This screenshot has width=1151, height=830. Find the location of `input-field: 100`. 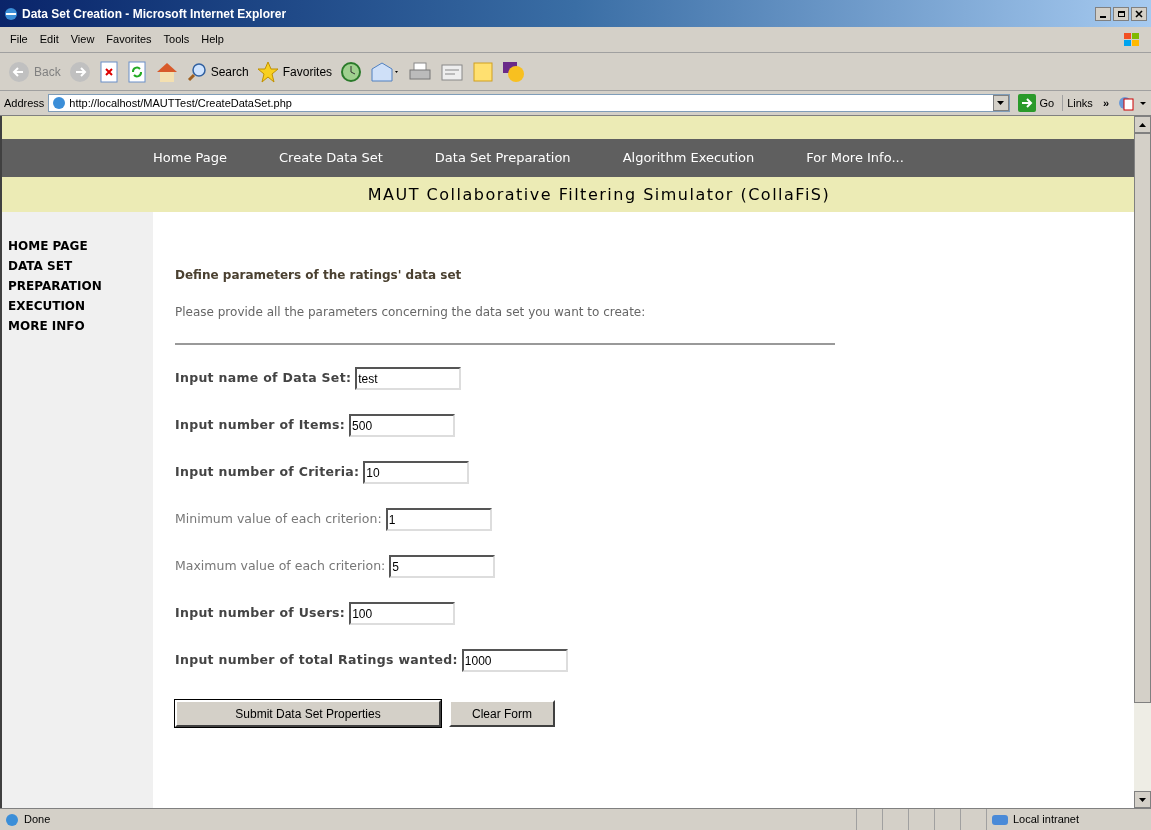

input-field: 100 is located at coordinates (402, 613).